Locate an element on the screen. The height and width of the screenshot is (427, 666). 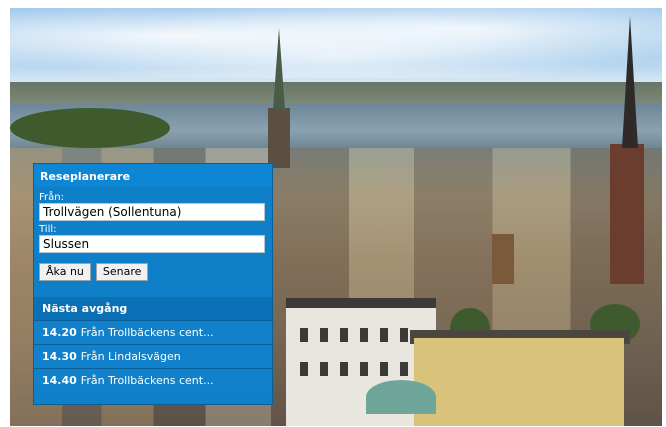
church-tower-left is located at coordinates (279, 138).